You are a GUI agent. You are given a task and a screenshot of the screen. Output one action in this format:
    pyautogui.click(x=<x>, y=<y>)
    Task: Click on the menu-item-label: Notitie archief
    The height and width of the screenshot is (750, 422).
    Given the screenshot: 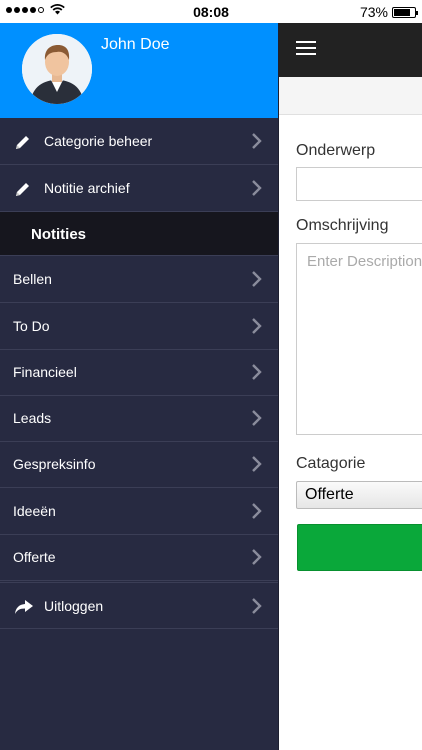 What is the action you would take?
    pyautogui.click(x=87, y=188)
    